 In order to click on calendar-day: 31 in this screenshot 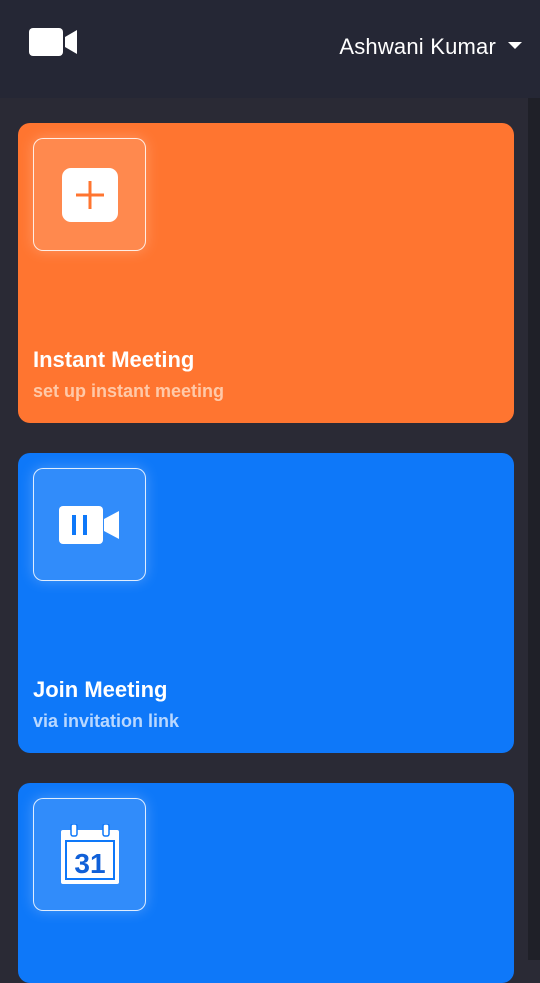, I will do `click(89, 863)`.